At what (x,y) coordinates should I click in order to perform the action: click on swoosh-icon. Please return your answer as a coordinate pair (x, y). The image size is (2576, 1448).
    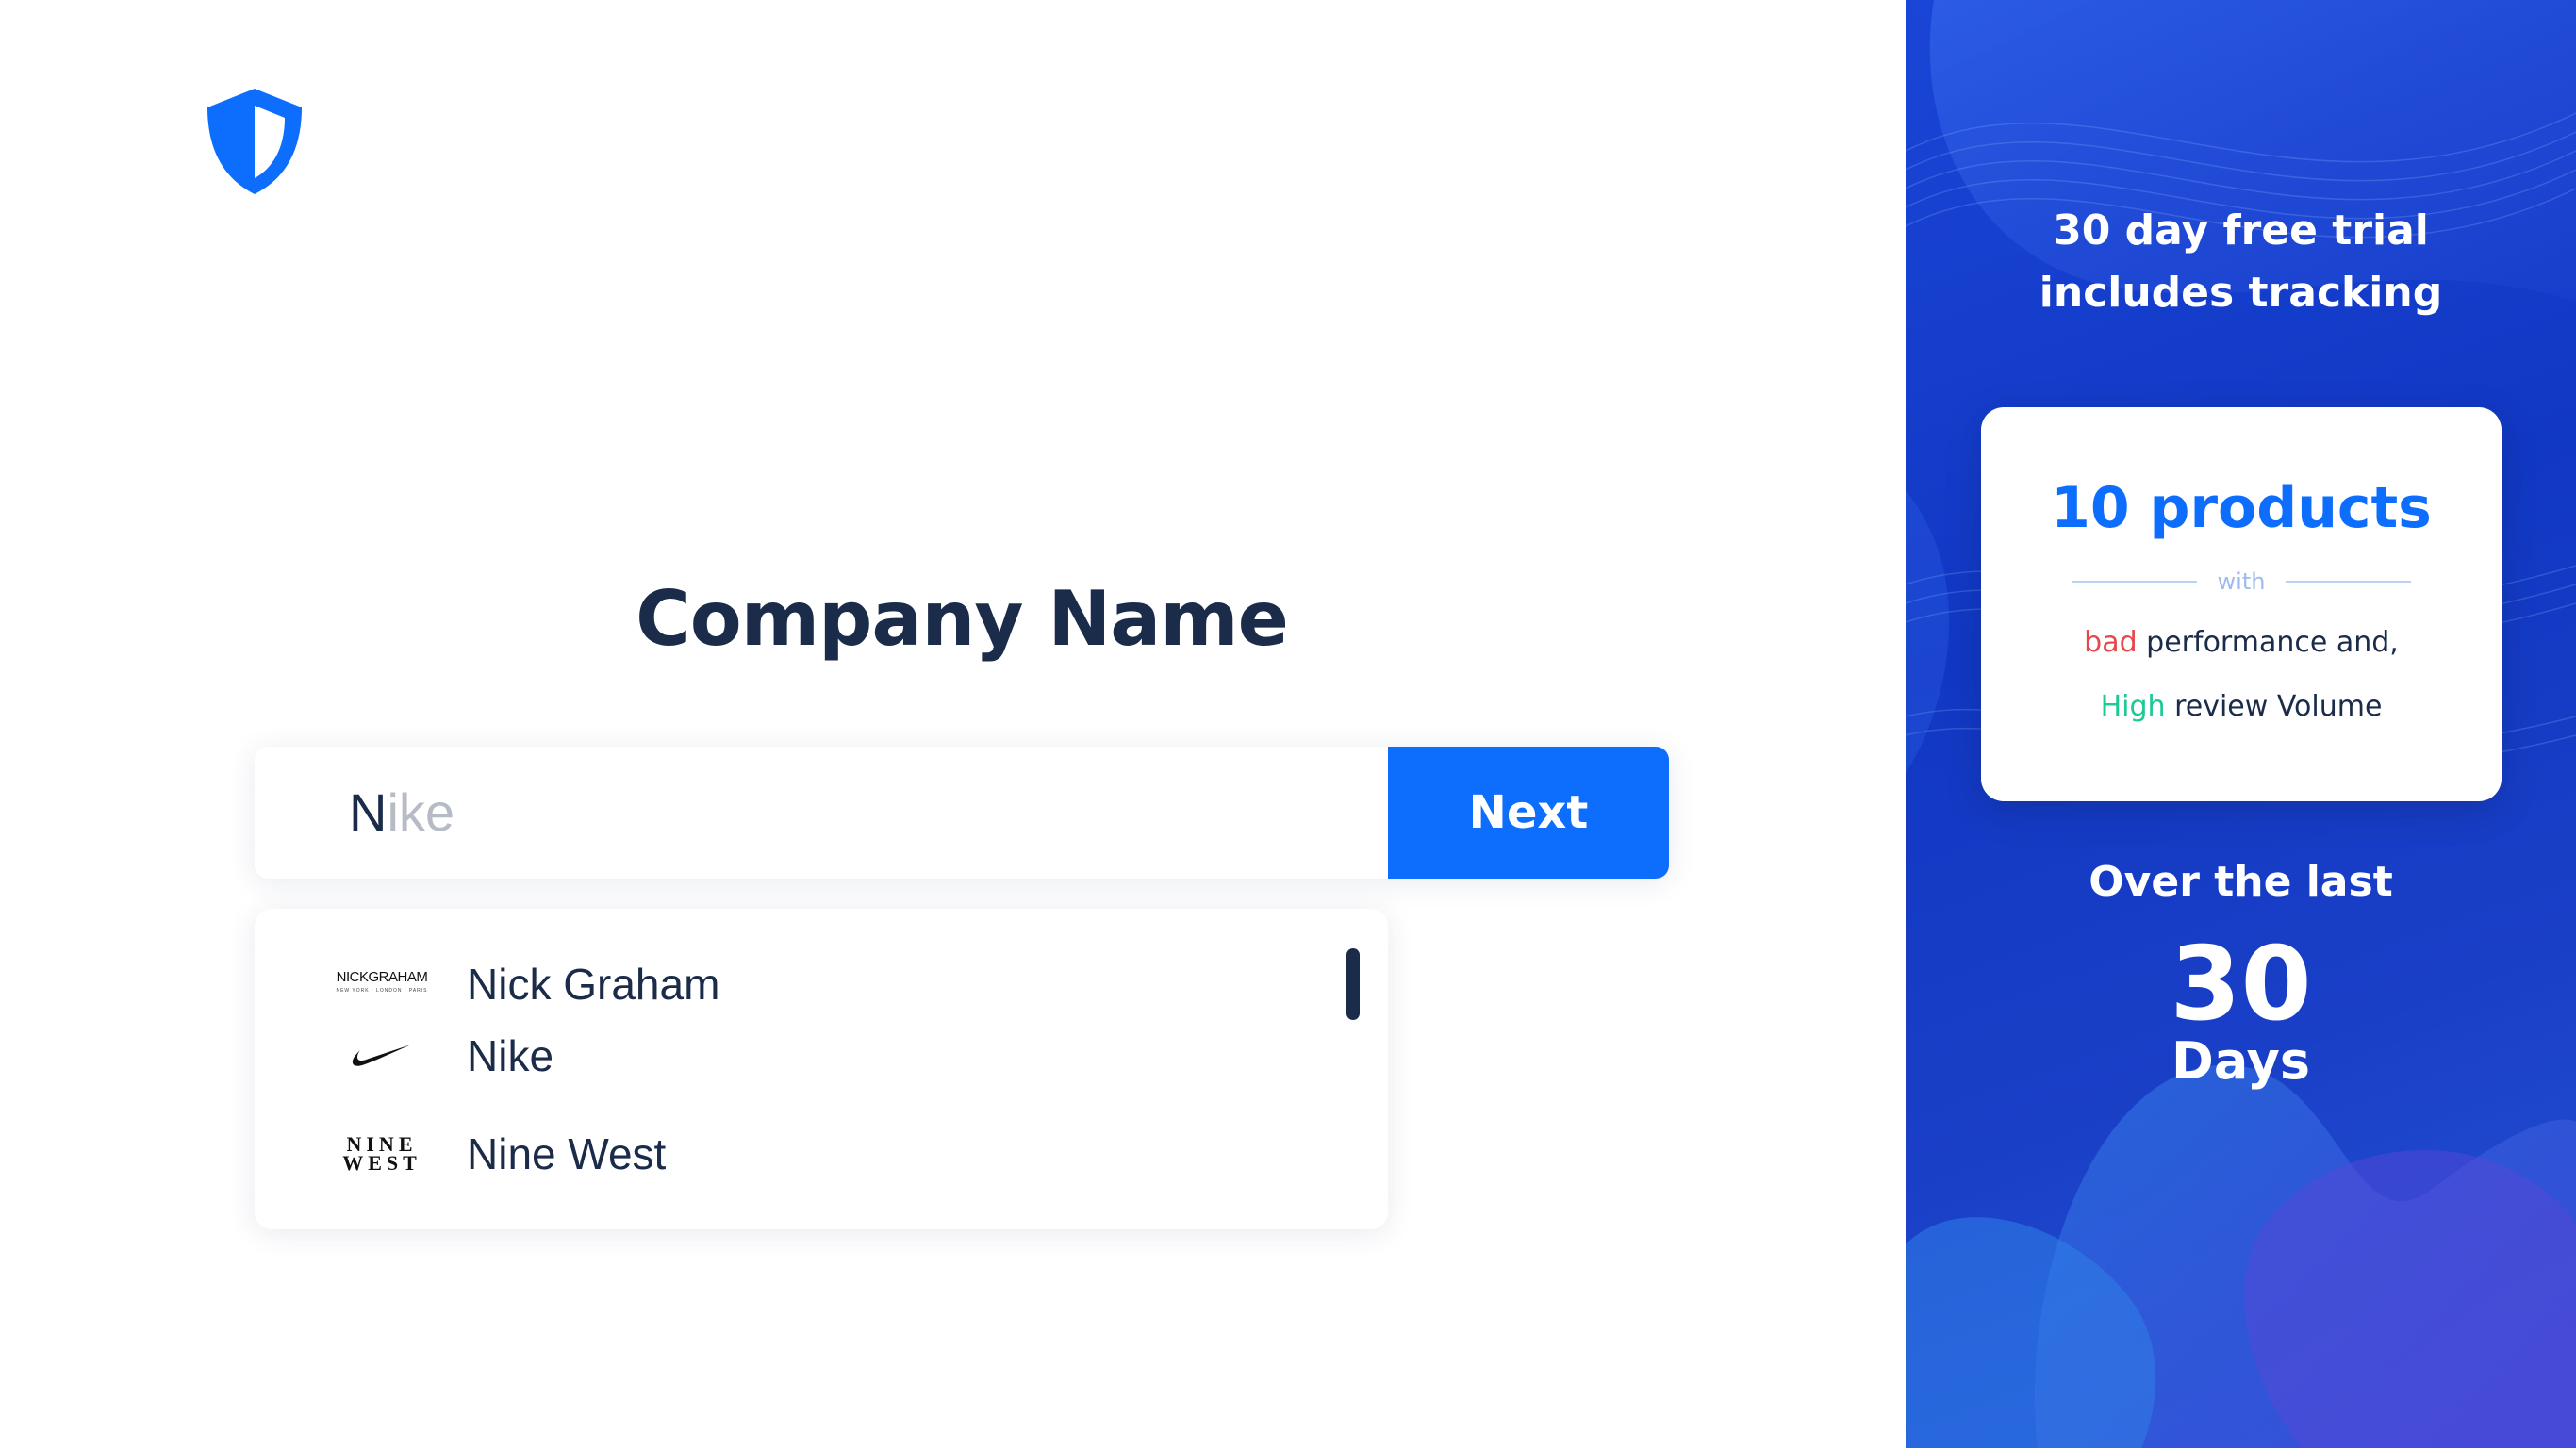
    Looking at the image, I should click on (382, 1056).